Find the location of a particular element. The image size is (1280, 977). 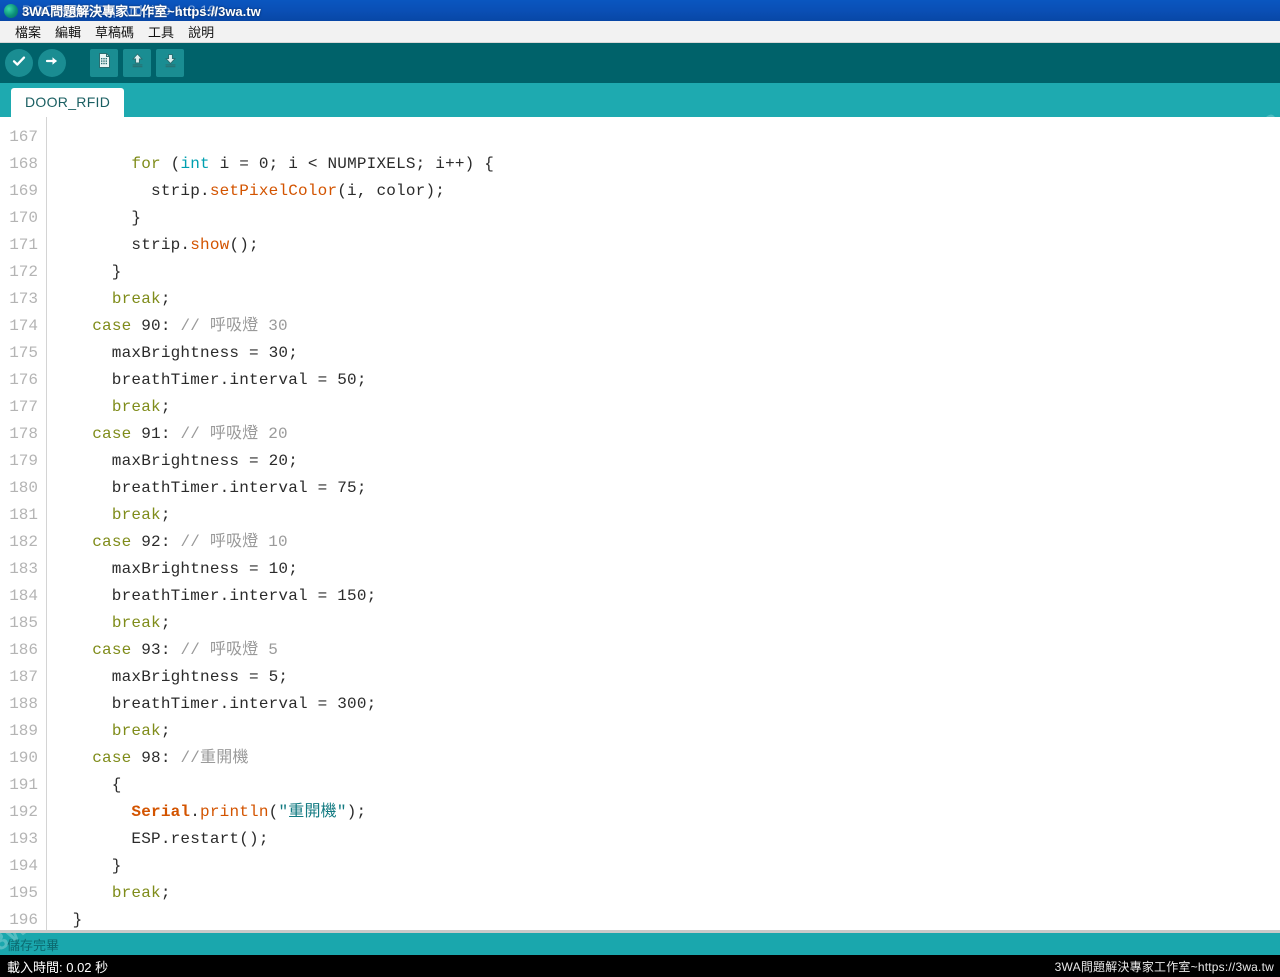

code-line: strip.show(); is located at coordinates (666, 245).